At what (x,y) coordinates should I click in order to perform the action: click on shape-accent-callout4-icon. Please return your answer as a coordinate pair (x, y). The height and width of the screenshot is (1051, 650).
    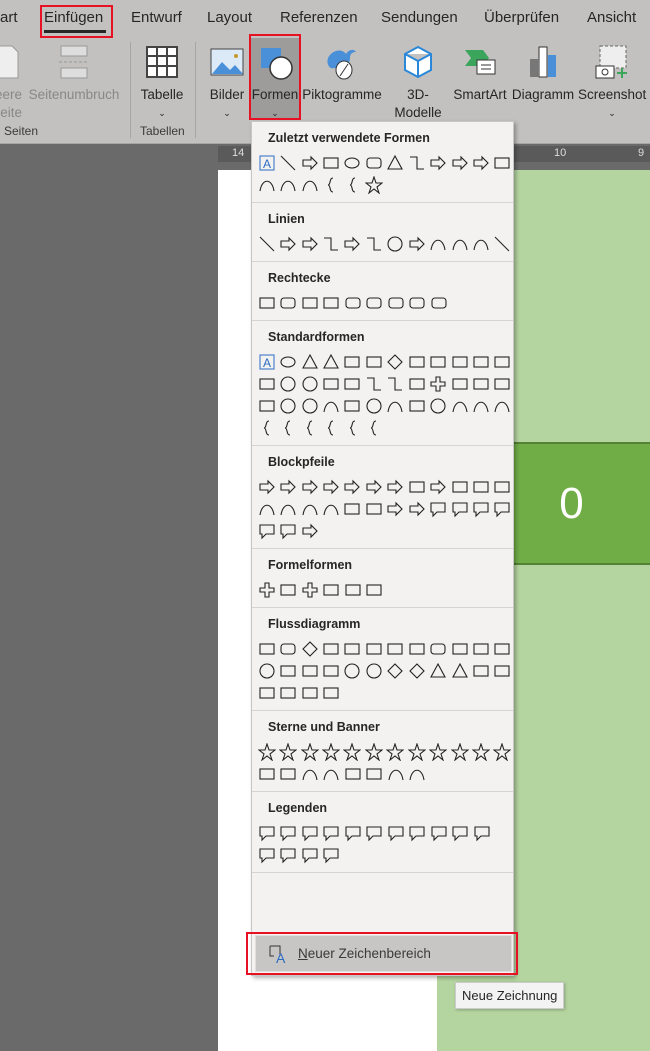
    Looking at the image, I should click on (267, 855).